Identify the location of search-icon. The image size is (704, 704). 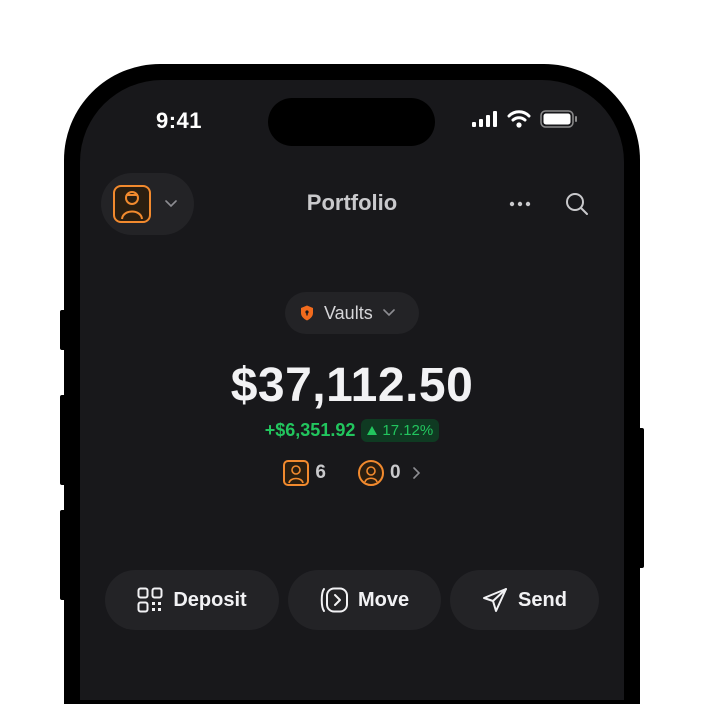
(577, 204).